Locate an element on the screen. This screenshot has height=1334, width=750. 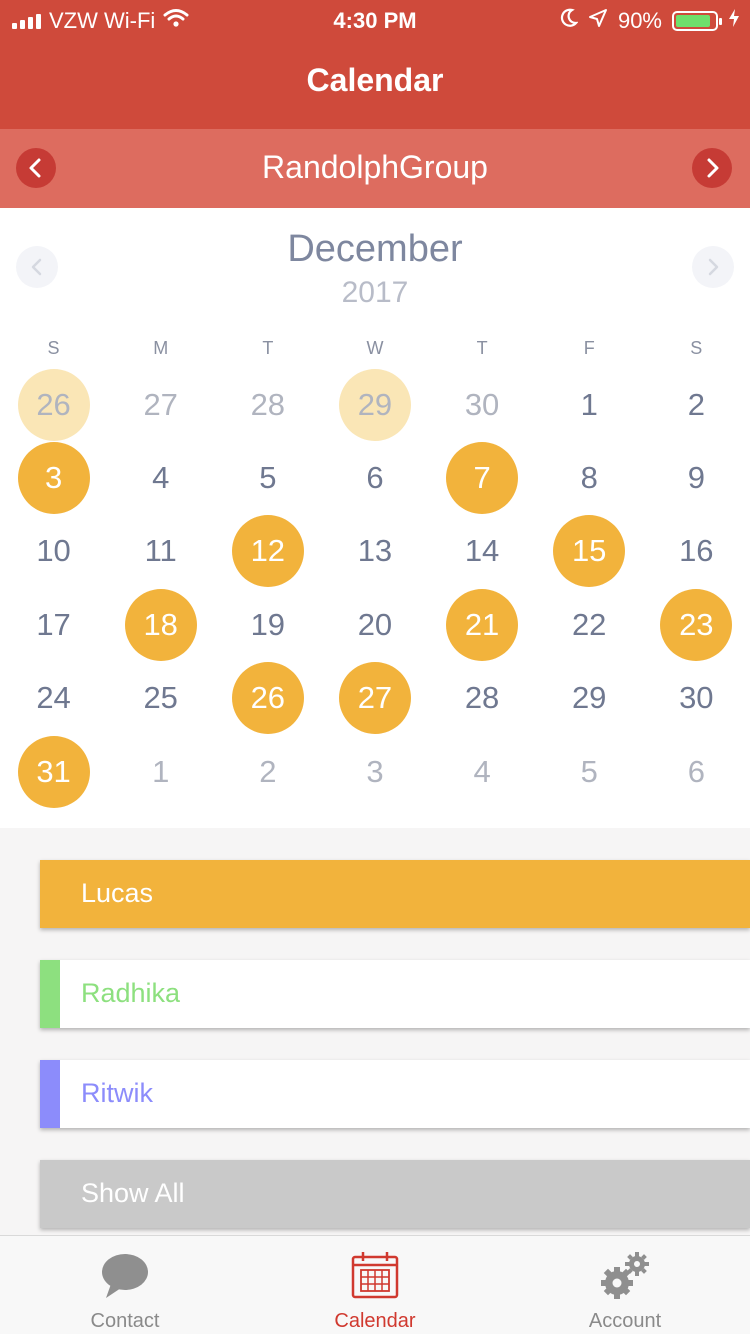
day-cell: 4 is located at coordinates (482, 772).